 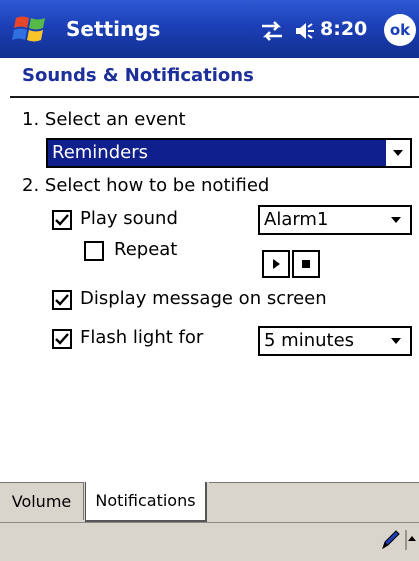 I want to click on tab-notifications: Notifications, so click(x=146, y=502).